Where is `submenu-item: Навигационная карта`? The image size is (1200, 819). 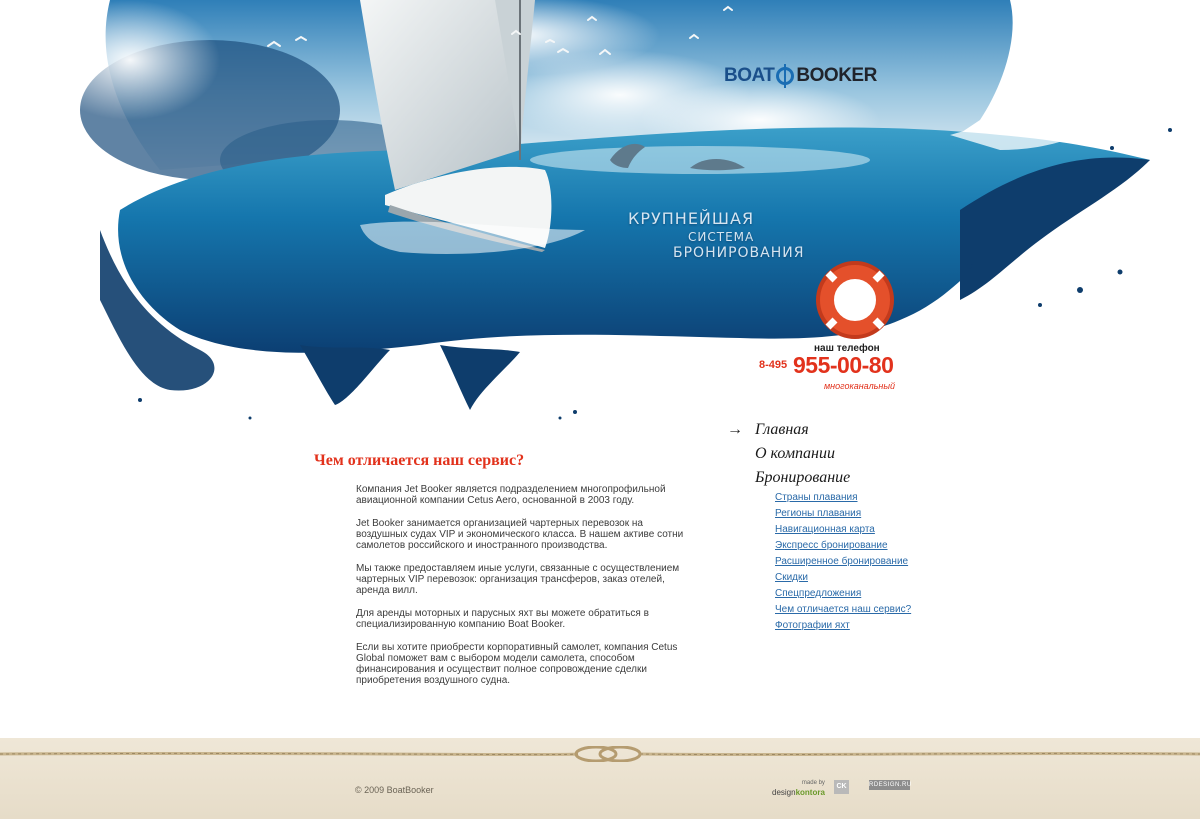 submenu-item: Навигационная карта is located at coordinates (871, 532).